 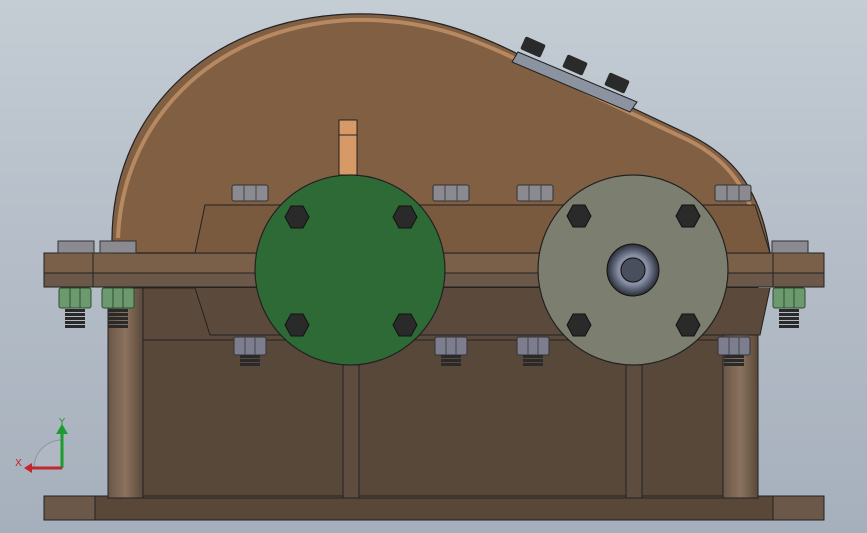 I want to click on coordinate-triad: Y X, so click(x=41, y=445).